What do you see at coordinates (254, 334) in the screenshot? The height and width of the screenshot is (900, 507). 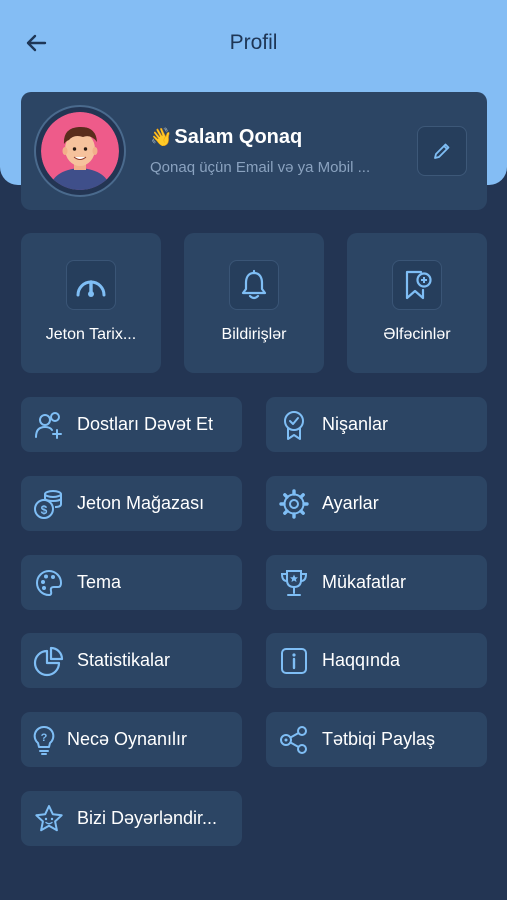 I see `tile-label: Bildirişlər` at bounding box center [254, 334].